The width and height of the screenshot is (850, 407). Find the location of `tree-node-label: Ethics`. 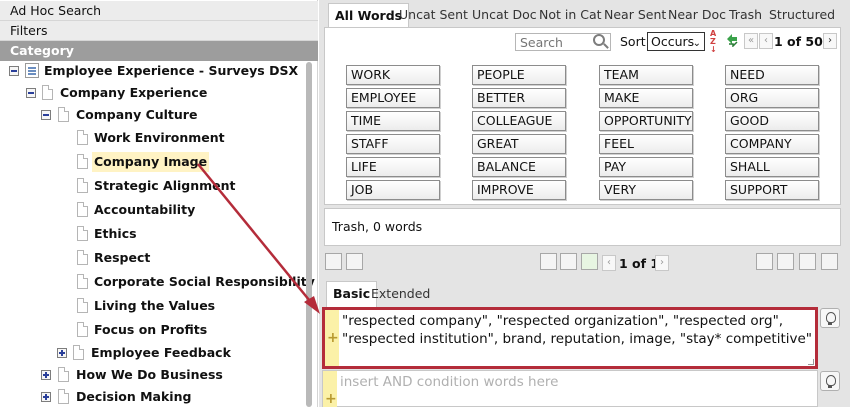

tree-node-label: Ethics is located at coordinates (115, 234).